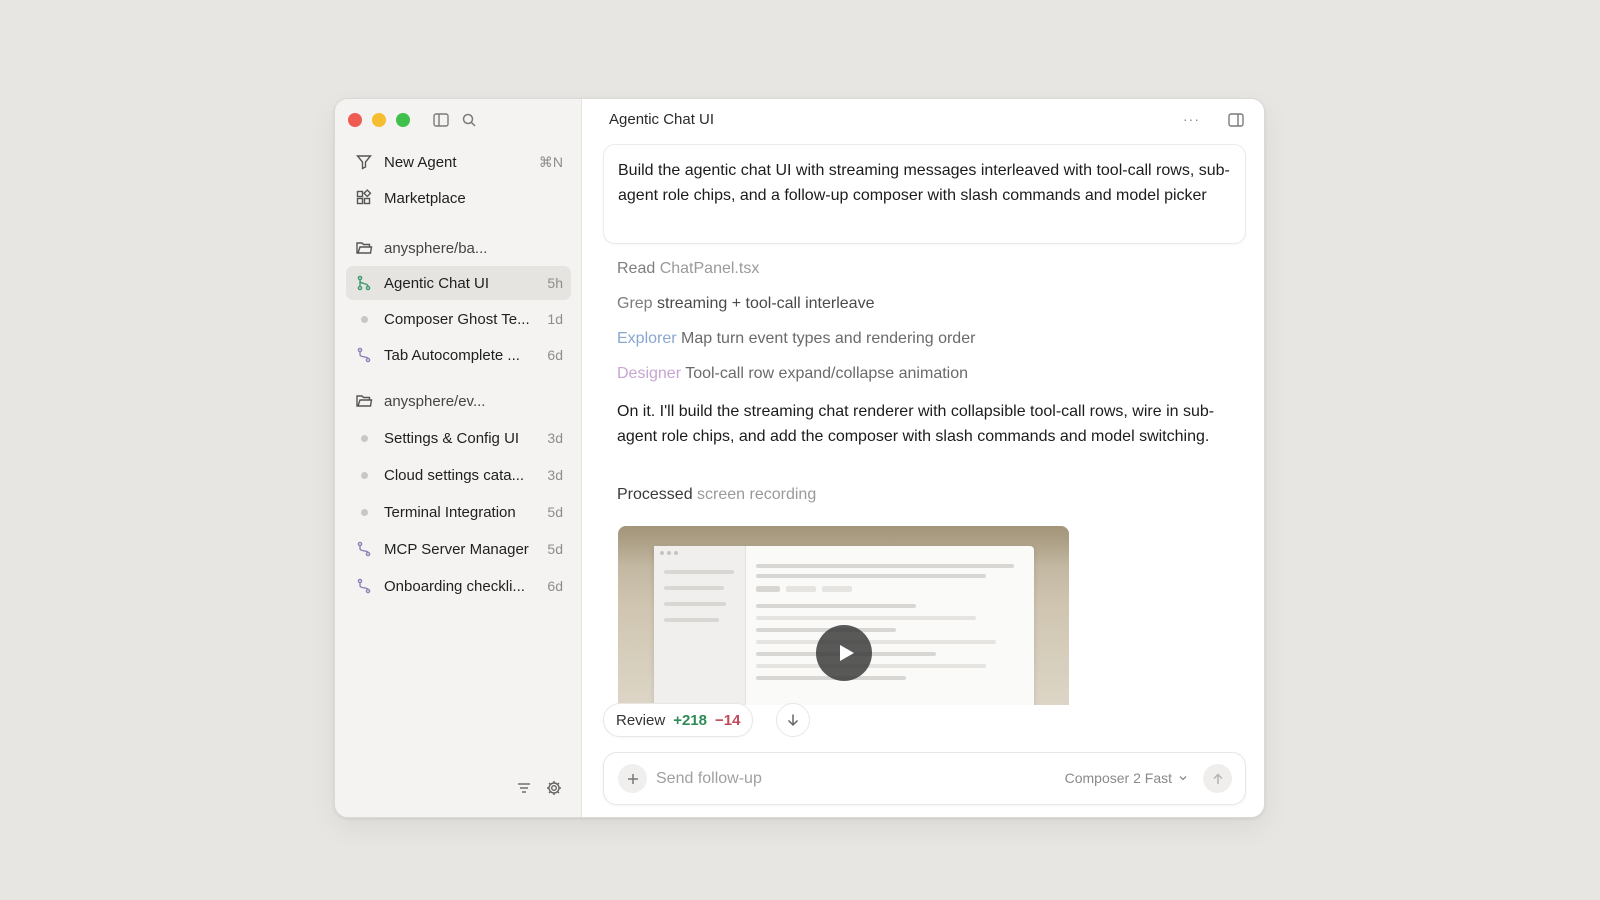 Image resolution: width=1600 pixels, height=900 pixels. I want to click on sub-agent-task: Tool-call row expand/collapse animation, so click(827, 373).